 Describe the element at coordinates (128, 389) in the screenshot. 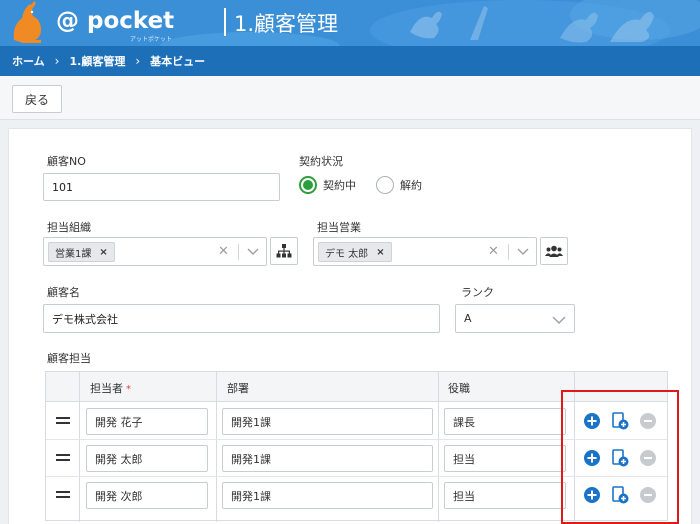

I see `required-mark: *` at that location.